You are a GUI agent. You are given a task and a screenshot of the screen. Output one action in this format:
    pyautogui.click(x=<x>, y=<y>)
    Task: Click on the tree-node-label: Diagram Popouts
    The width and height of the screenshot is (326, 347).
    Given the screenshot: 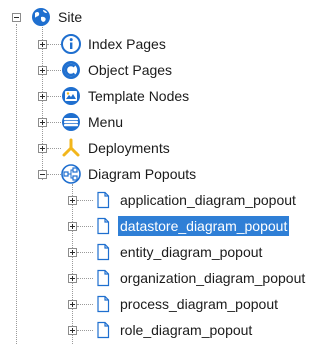 What is the action you would take?
    pyautogui.click(x=142, y=174)
    